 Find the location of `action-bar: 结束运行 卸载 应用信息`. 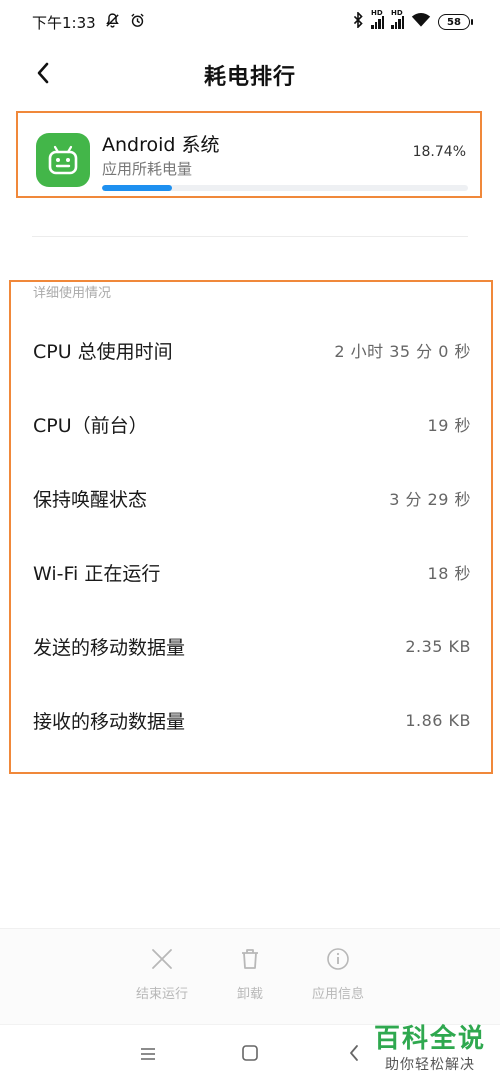

action-bar: 结束运行 卸载 应用信息 is located at coordinates (250, 976).